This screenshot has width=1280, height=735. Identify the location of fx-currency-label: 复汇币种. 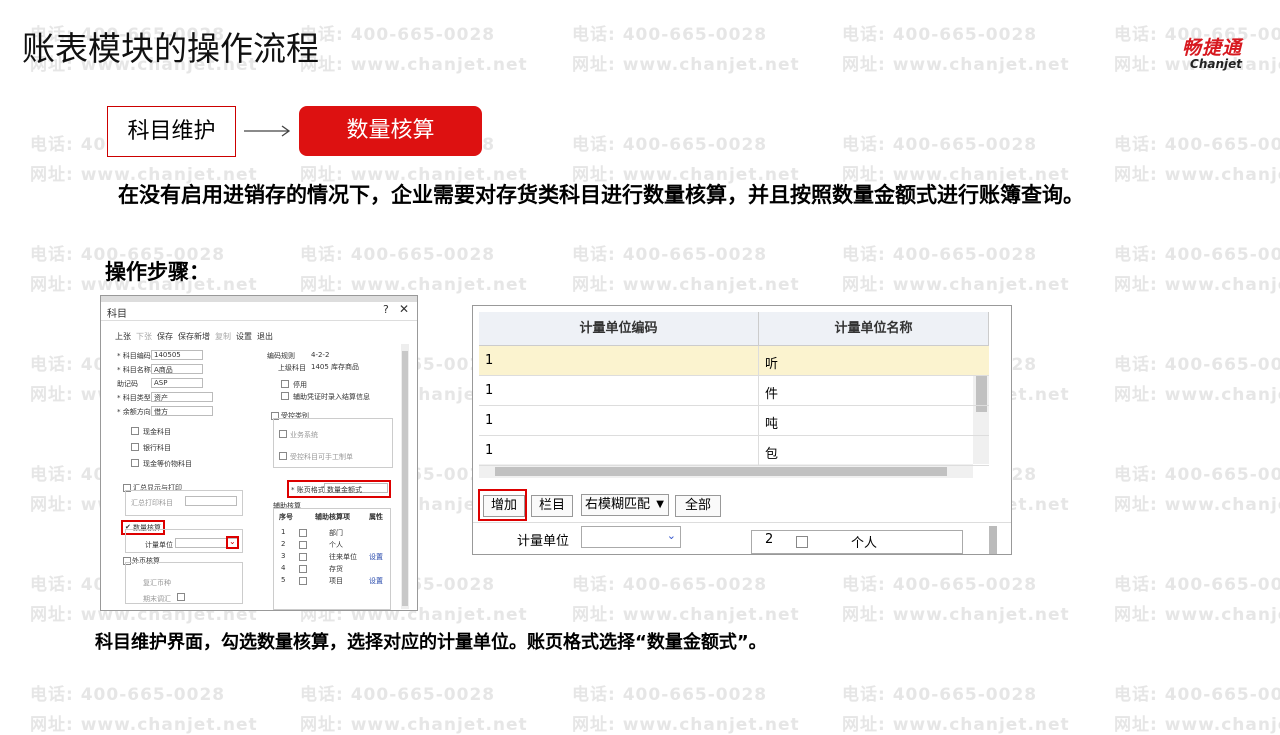
(157, 583).